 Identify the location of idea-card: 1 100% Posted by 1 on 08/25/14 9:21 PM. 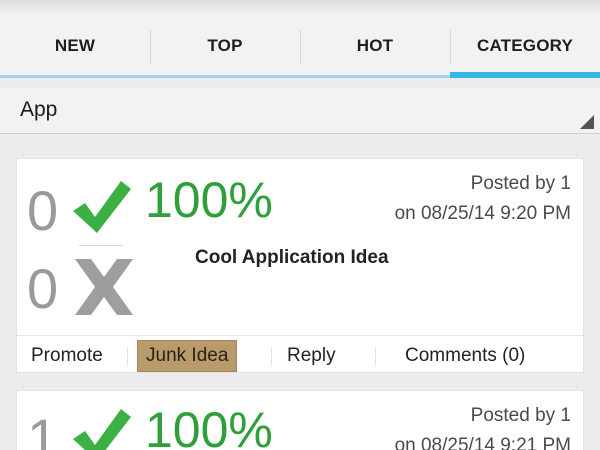
(300, 420).